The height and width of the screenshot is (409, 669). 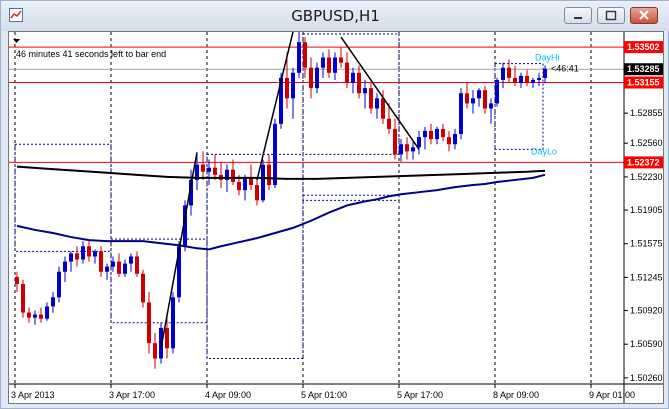 I want to click on current-price-label: 1.53285, so click(x=643, y=69).